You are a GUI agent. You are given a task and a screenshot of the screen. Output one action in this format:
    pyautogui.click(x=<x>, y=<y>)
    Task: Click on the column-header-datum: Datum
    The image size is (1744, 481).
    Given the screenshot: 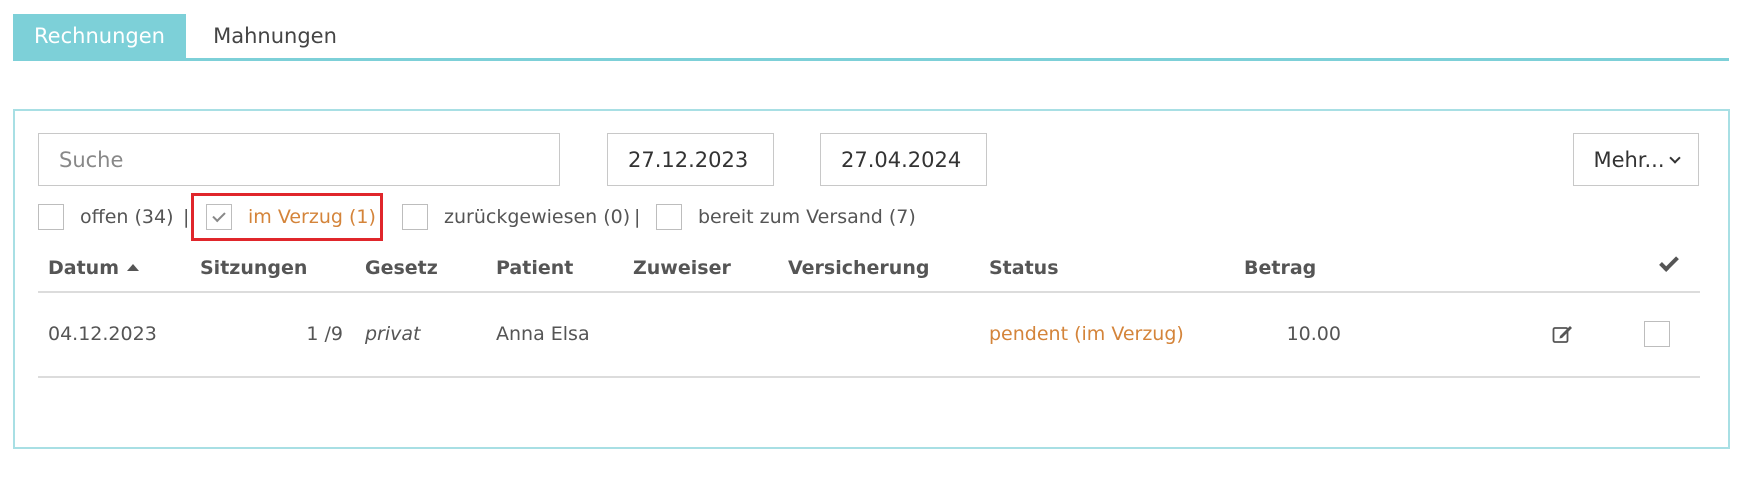 What is the action you would take?
    pyautogui.click(x=93, y=268)
    